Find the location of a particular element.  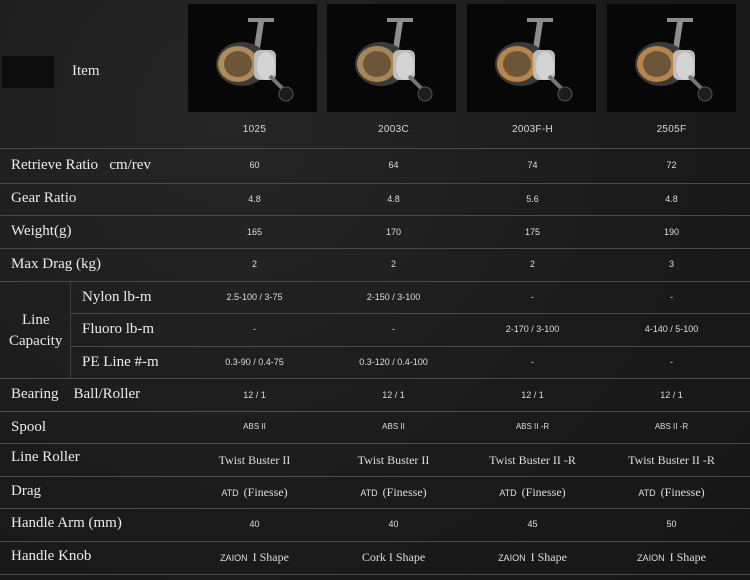

cell-fluoro: 4-140 / 5-100 is located at coordinates (671, 329).